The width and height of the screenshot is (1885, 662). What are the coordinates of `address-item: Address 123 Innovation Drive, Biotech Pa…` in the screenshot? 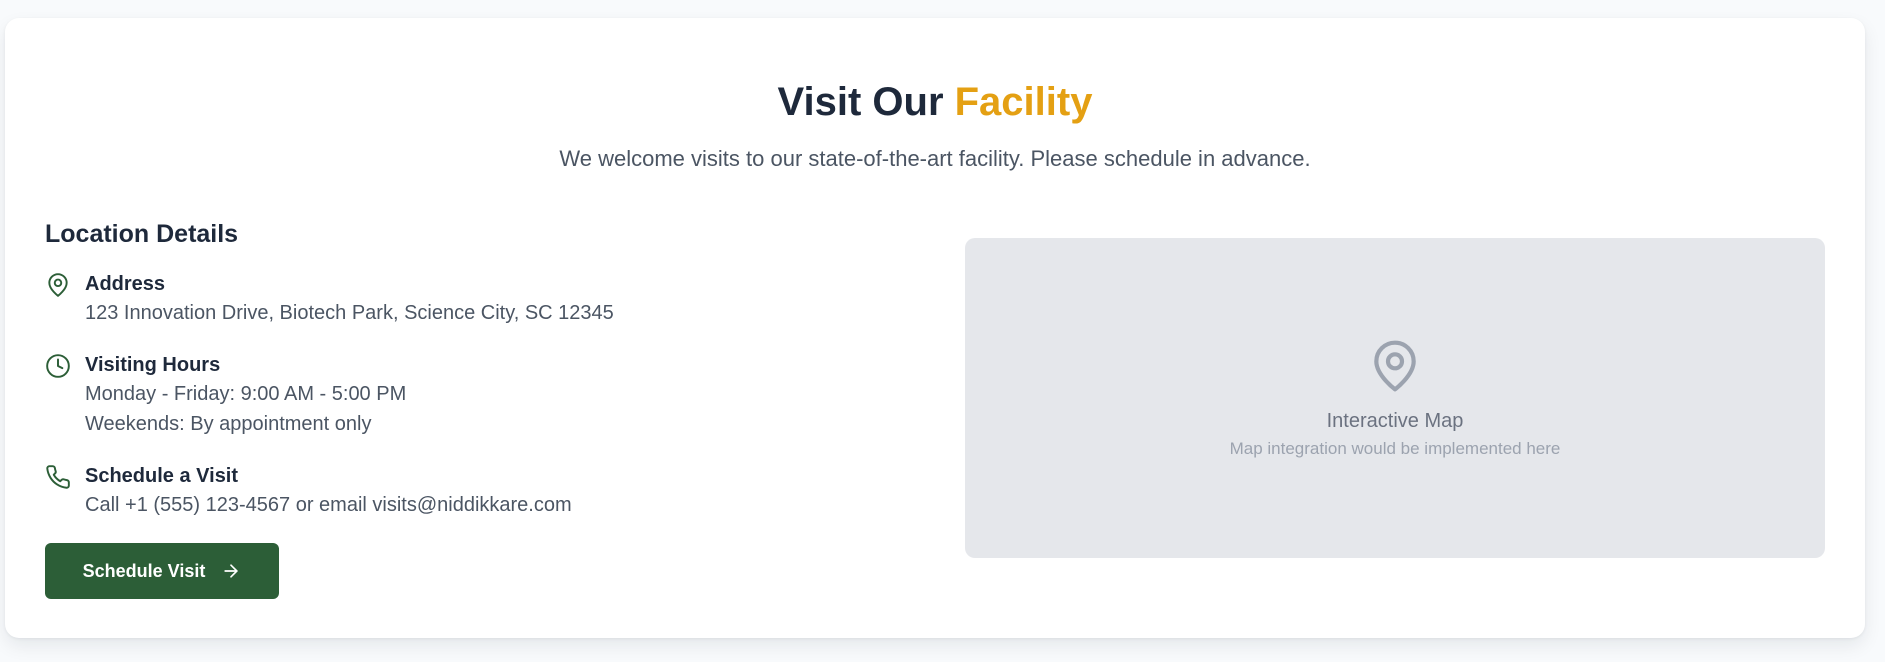 It's located at (485, 299).